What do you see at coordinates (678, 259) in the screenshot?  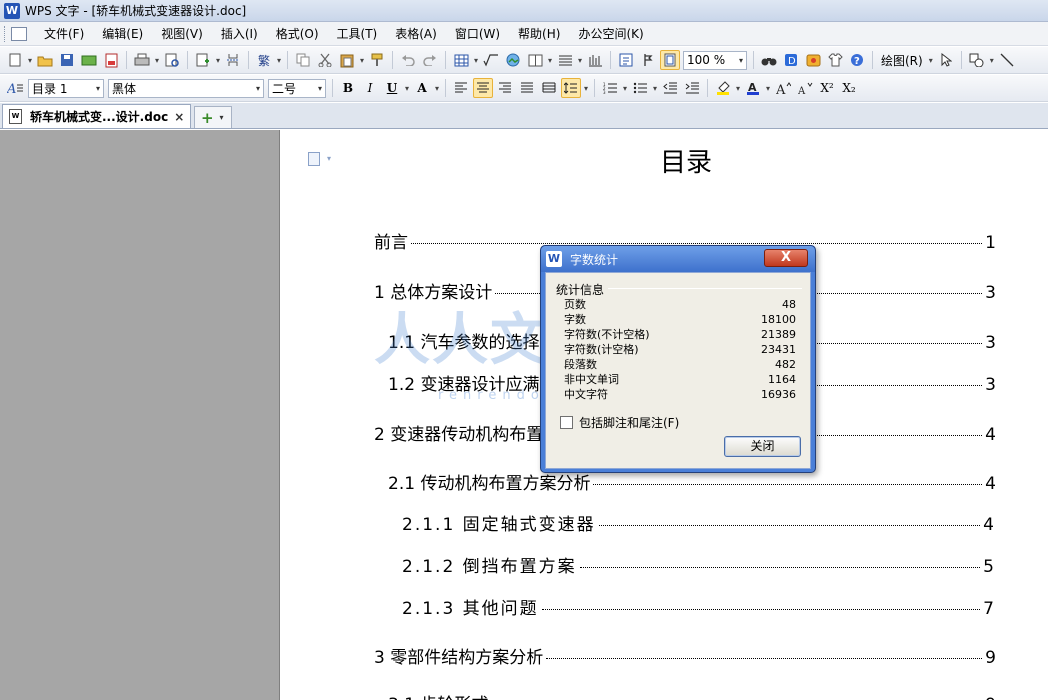 I see `dialog-title-bar: W 字数统计 X` at bounding box center [678, 259].